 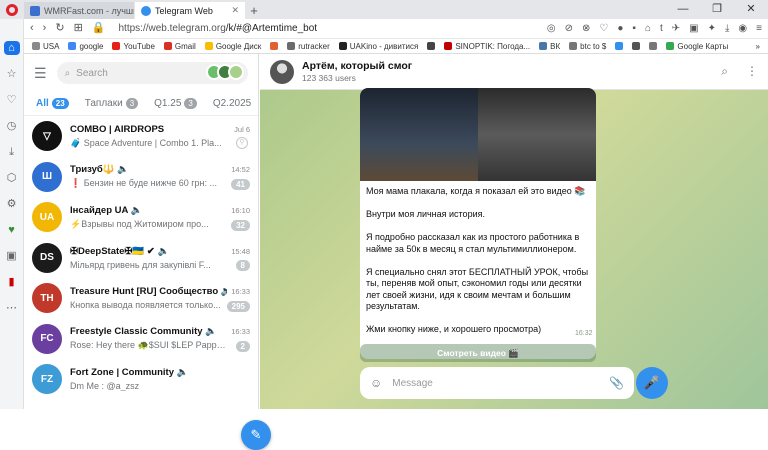 I want to click on more-icon: ⋯, so click(x=11, y=308).